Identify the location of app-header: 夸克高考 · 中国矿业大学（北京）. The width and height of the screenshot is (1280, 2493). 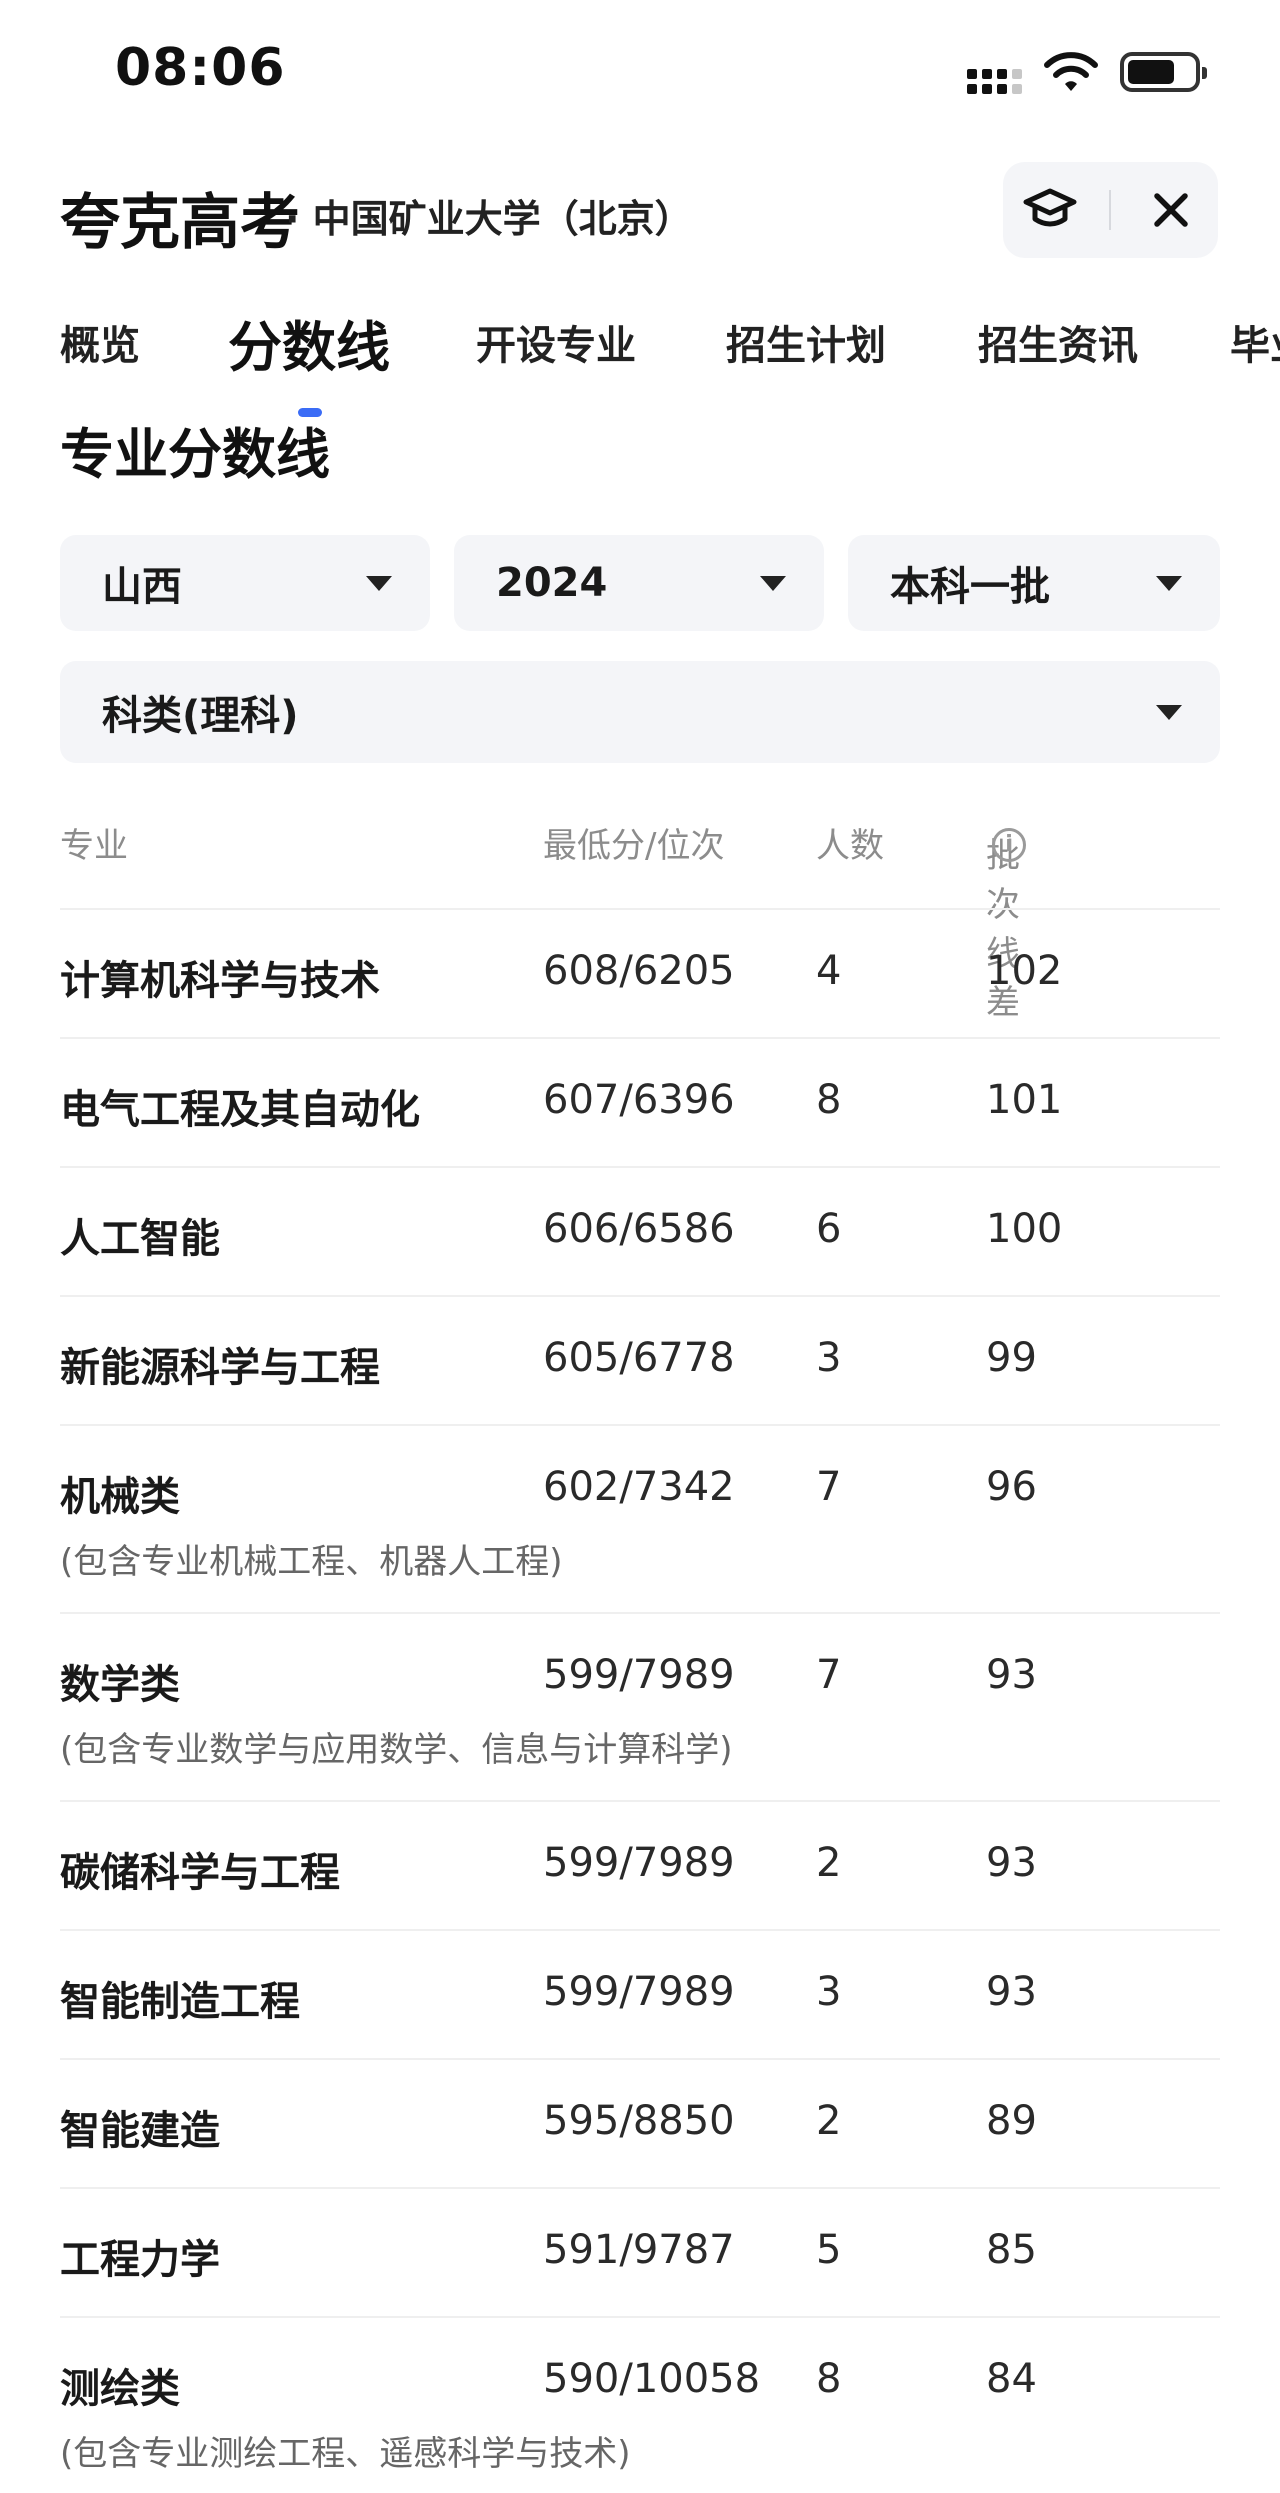
(640, 210).